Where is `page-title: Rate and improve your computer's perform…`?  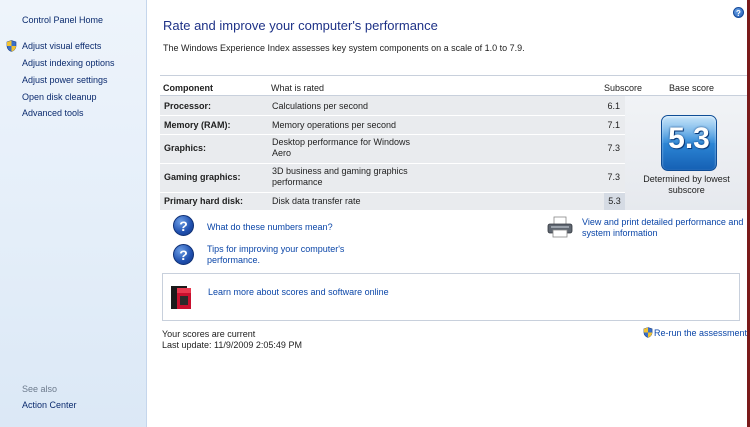 page-title: Rate and improve your computer's perform… is located at coordinates (300, 25).